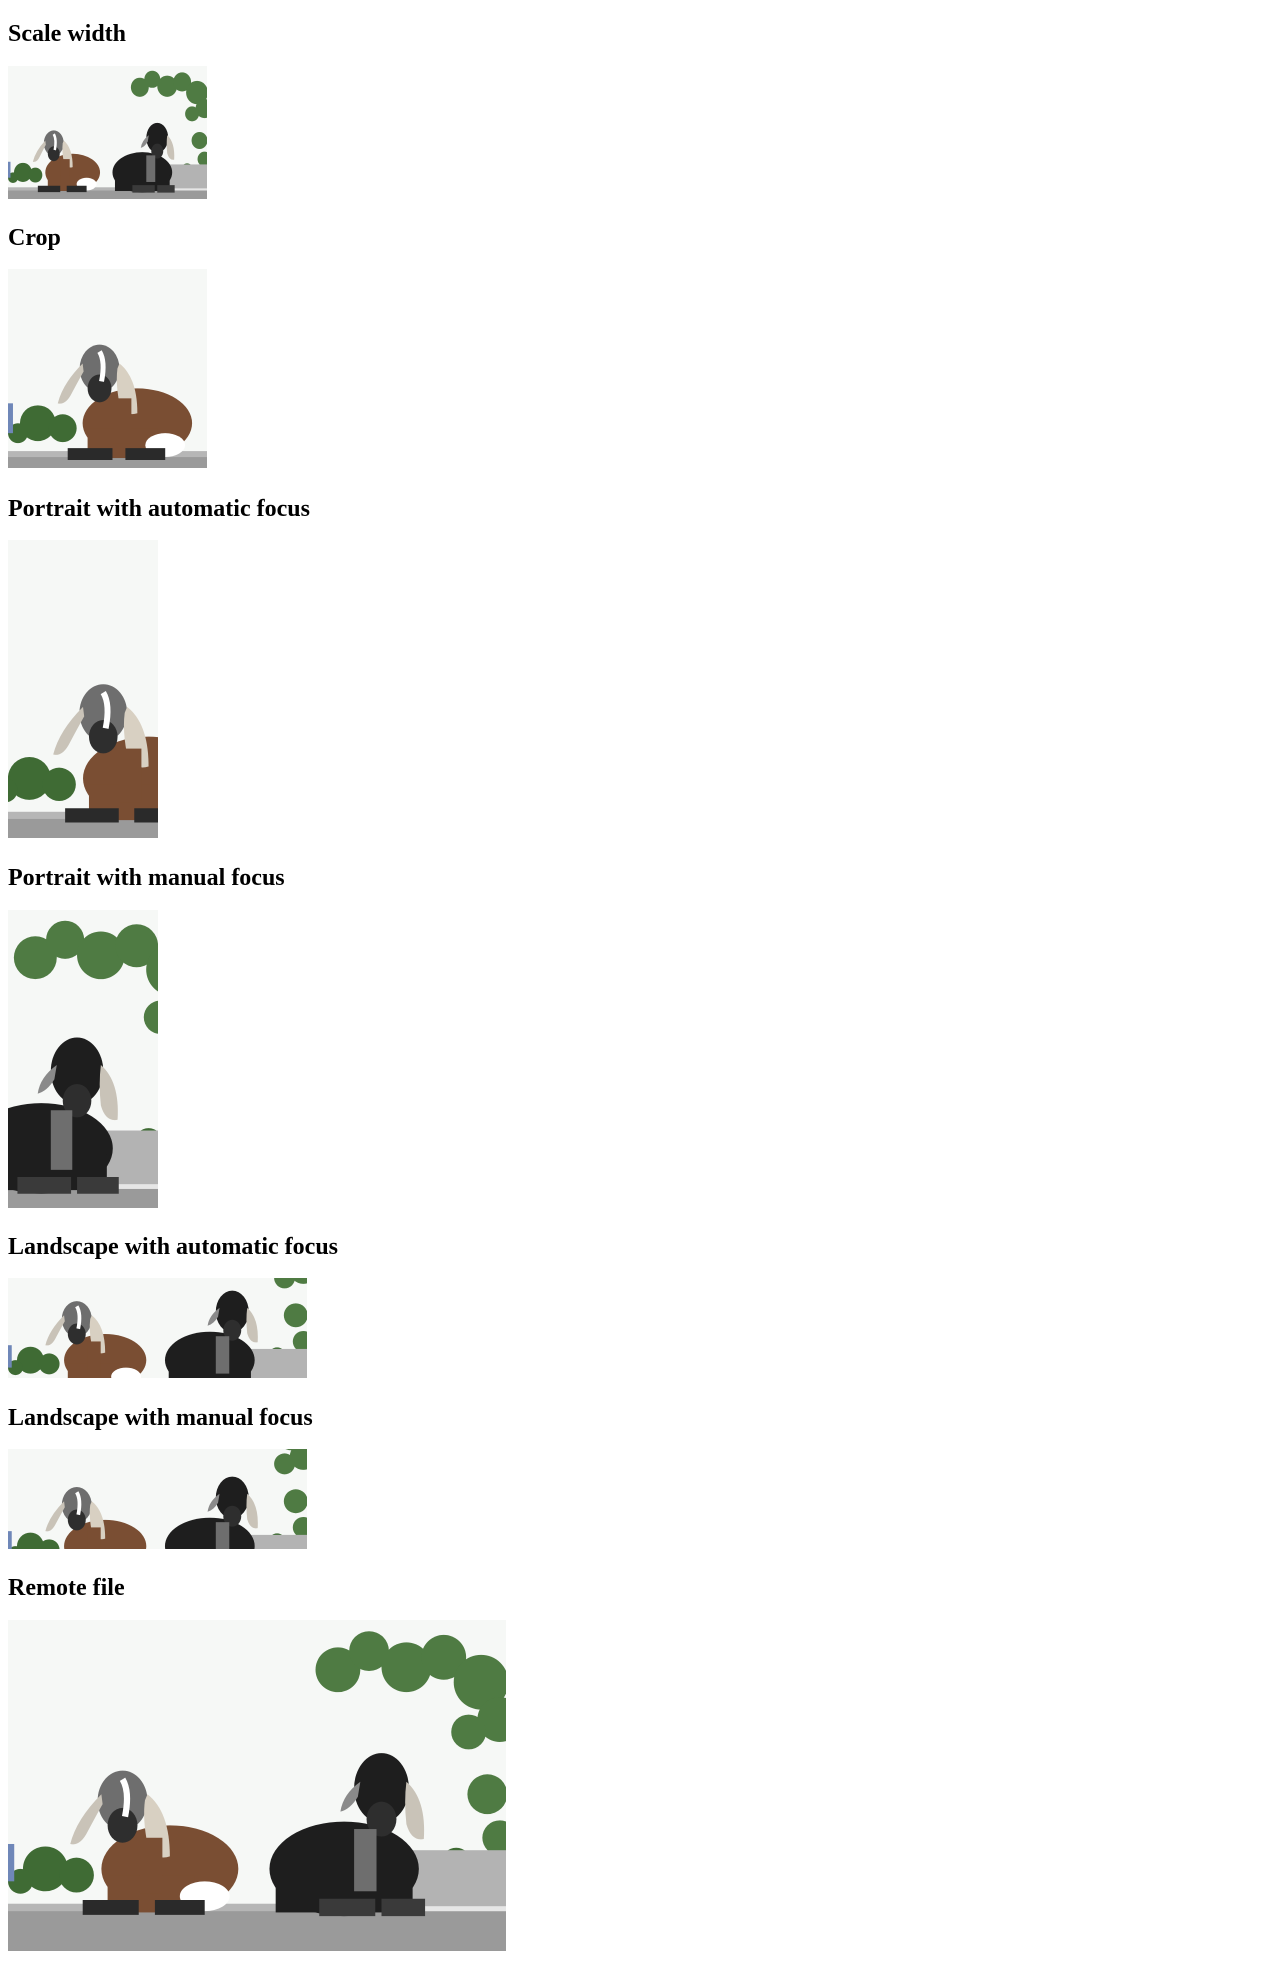 Image resolution: width=1280 pixels, height=1973 pixels. Describe the element at coordinates (34, 238) in the screenshot. I see `heading-crop: Crop` at that location.